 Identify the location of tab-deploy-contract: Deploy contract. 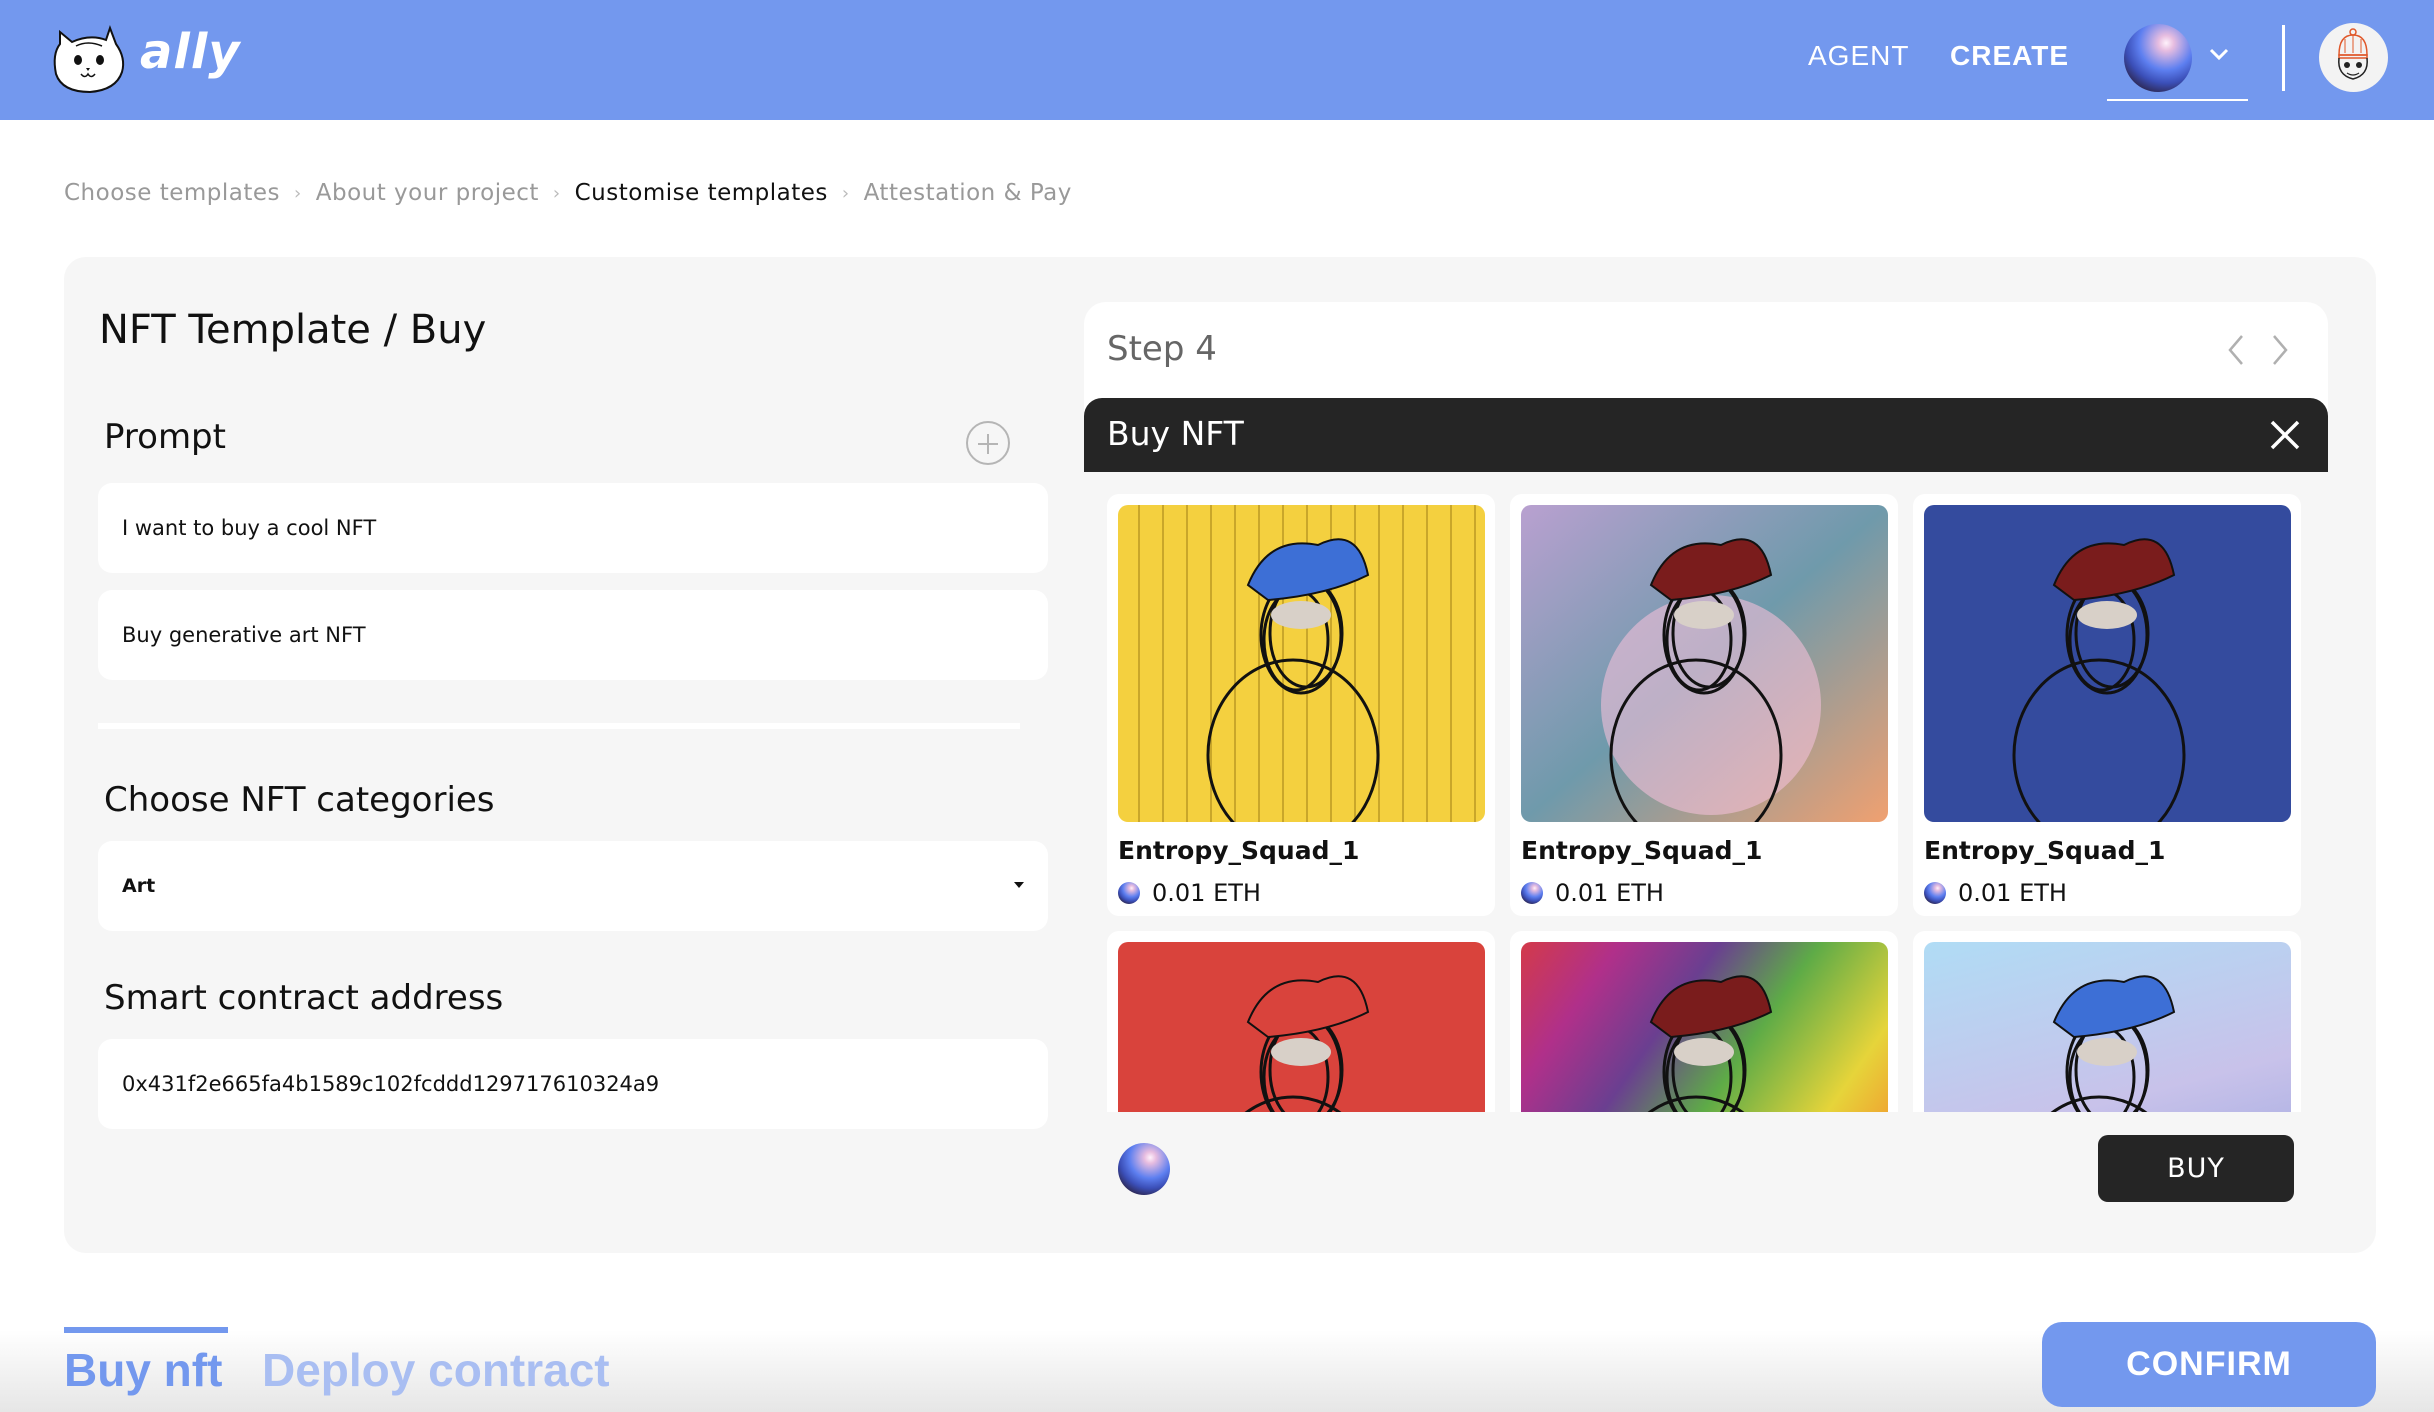
(436, 1370).